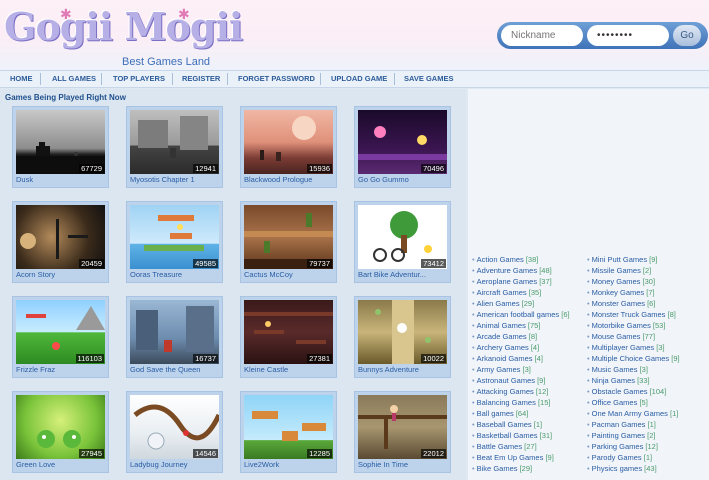  What do you see at coordinates (201, 78) in the screenshot?
I see `nav-register: REGISTER` at bounding box center [201, 78].